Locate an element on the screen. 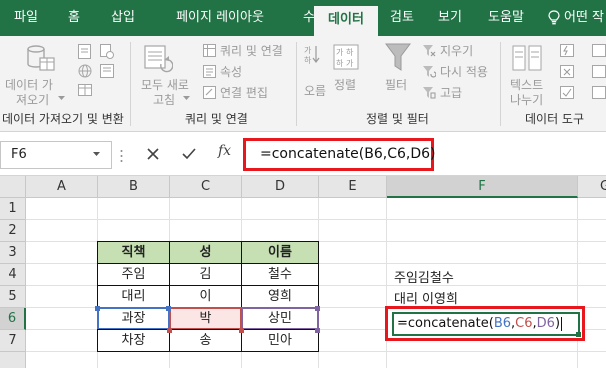  table-header-title: 직책 is located at coordinates (133, 252).